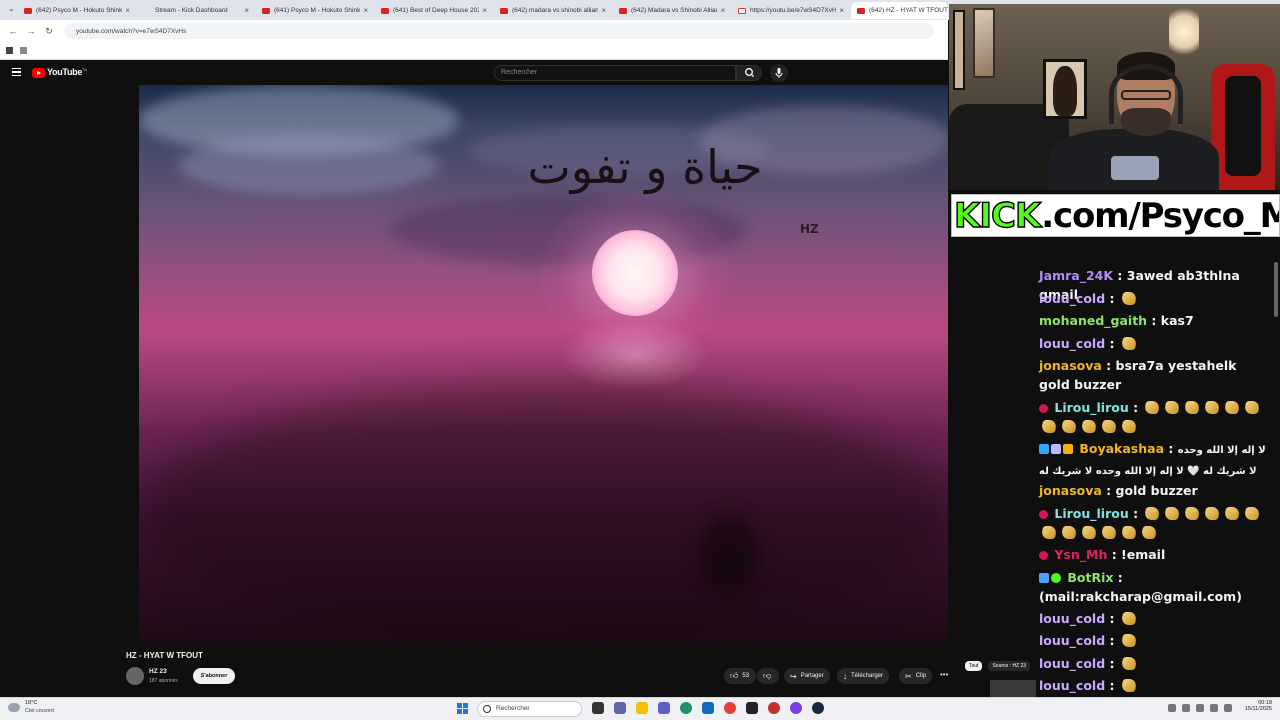 The image size is (1280, 720). What do you see at coordinates (23, 50) in the screenshot?
I see `apps-grid-icon` at bounding box center [23, 50].